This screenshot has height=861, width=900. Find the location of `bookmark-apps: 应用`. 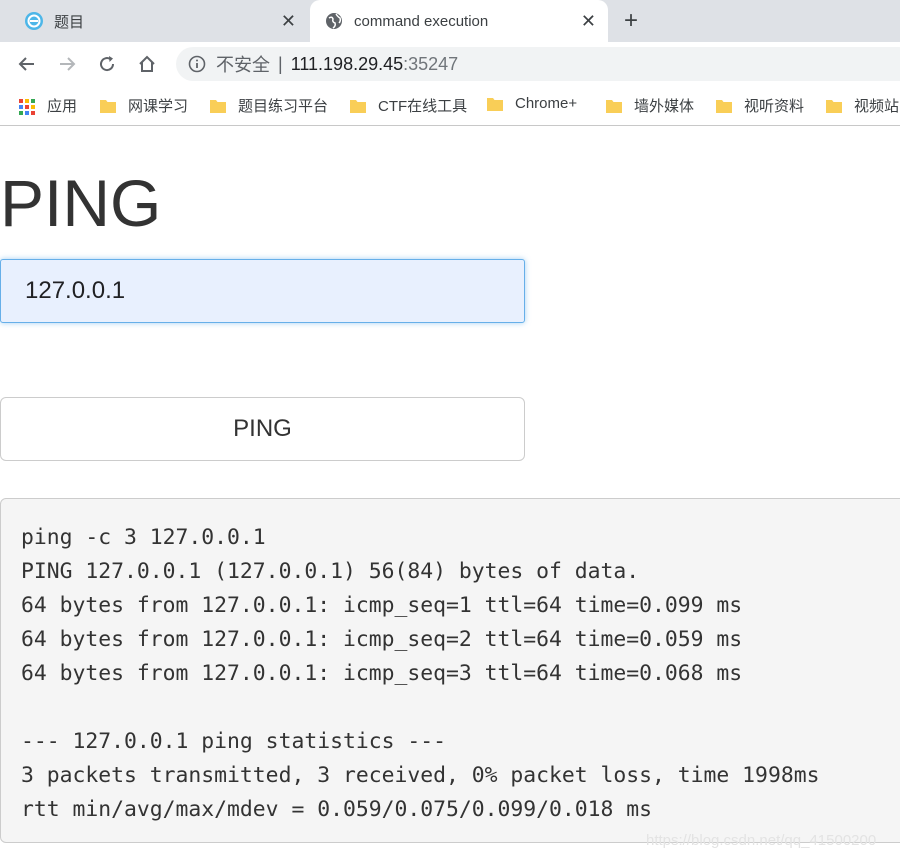

bookmark-apps: 应用 is located at coordinates (48, 105).